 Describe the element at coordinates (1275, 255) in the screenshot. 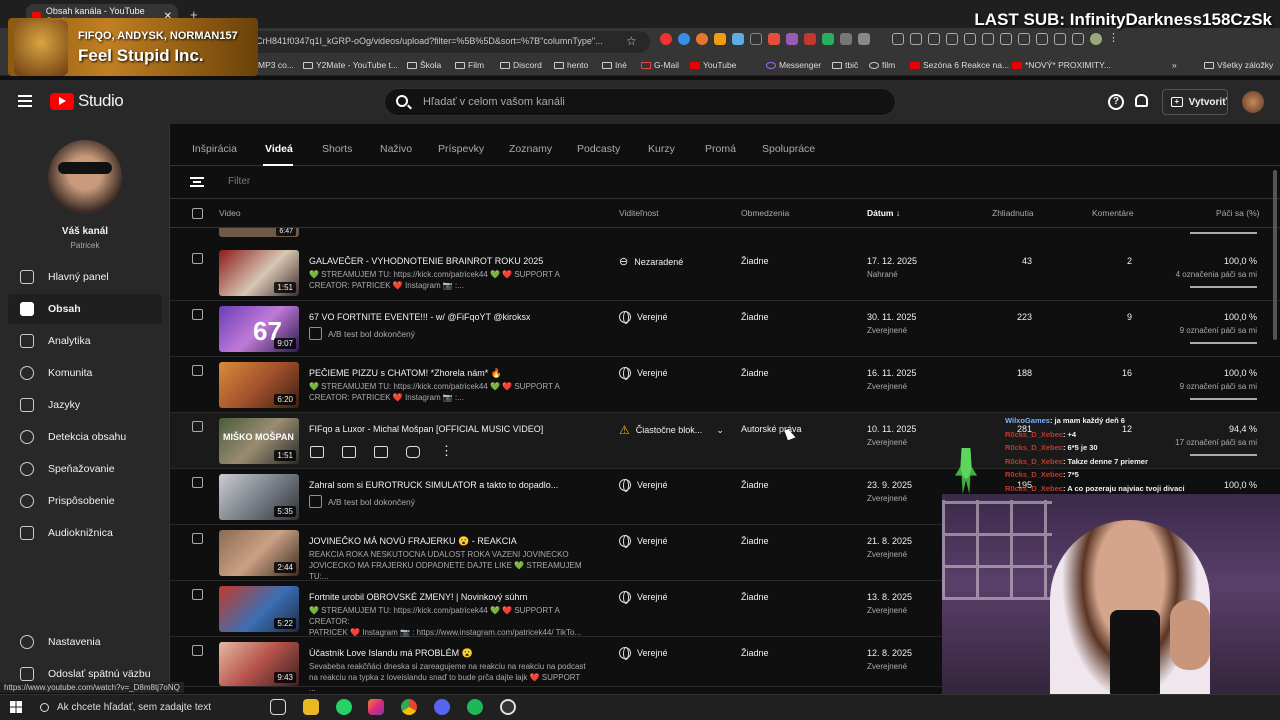

I see `scrollbar-thumb` at that location.